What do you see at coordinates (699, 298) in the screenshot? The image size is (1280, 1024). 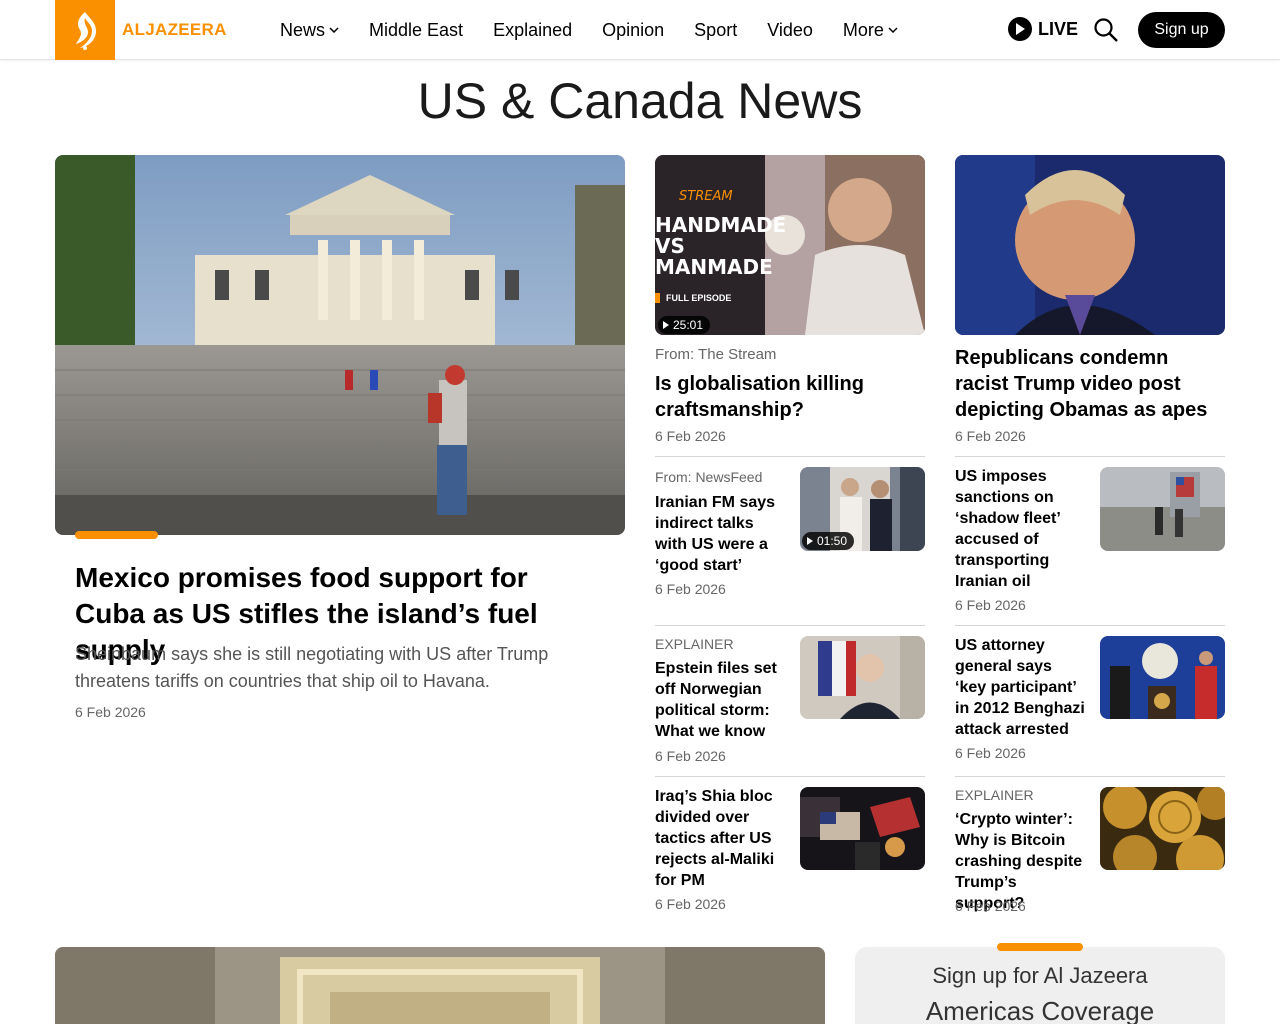 I see `episode-badge-label: FULL EPISODE` at bounding box center [699, 298].